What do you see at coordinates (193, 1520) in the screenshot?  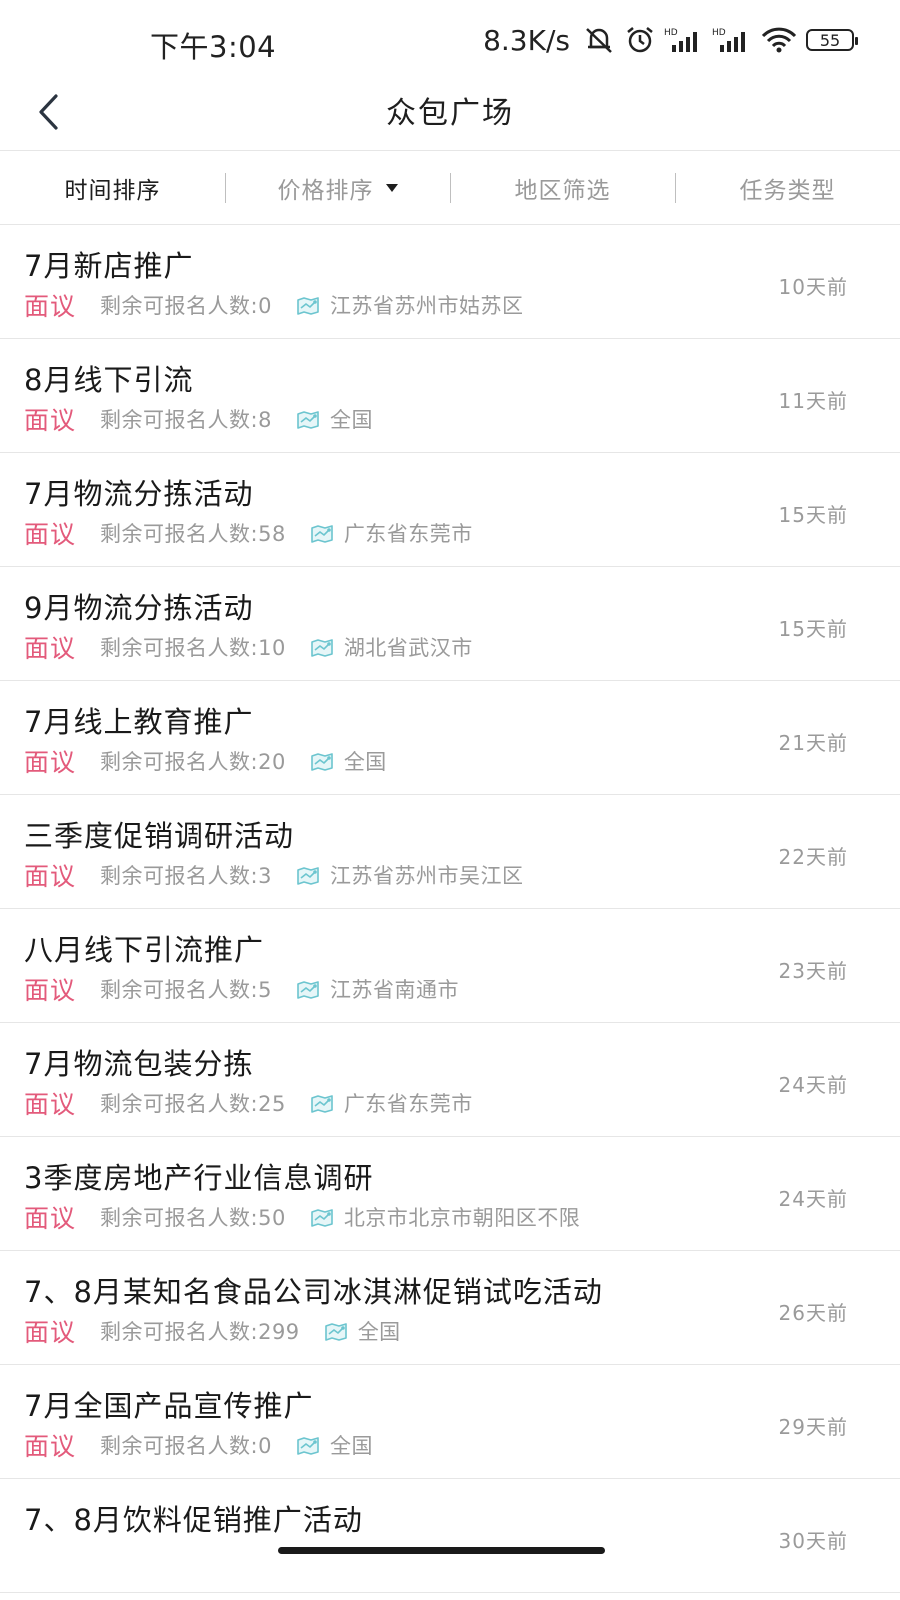 I see `task-title: 7、8月饮料促销推广活动` at bounding box center [193, 1520].